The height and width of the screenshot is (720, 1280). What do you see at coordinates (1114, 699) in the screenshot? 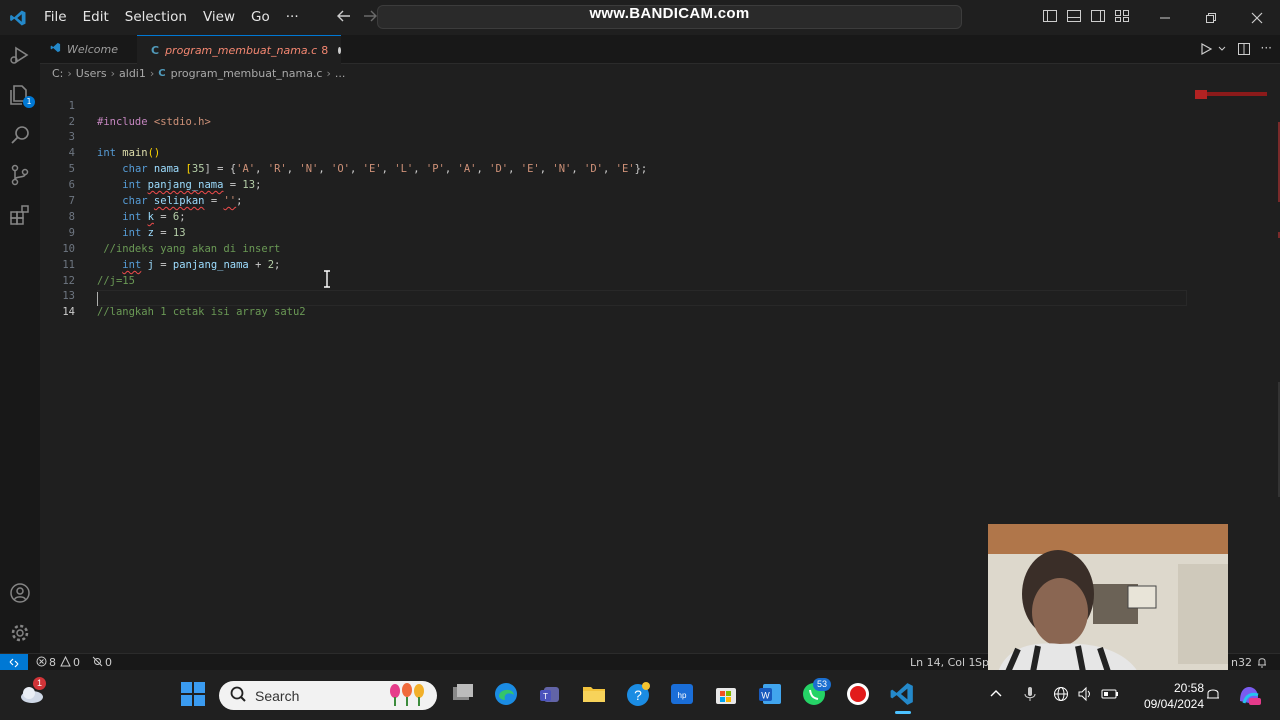
I see `battery-icon` at bounding box center [1114, 699].